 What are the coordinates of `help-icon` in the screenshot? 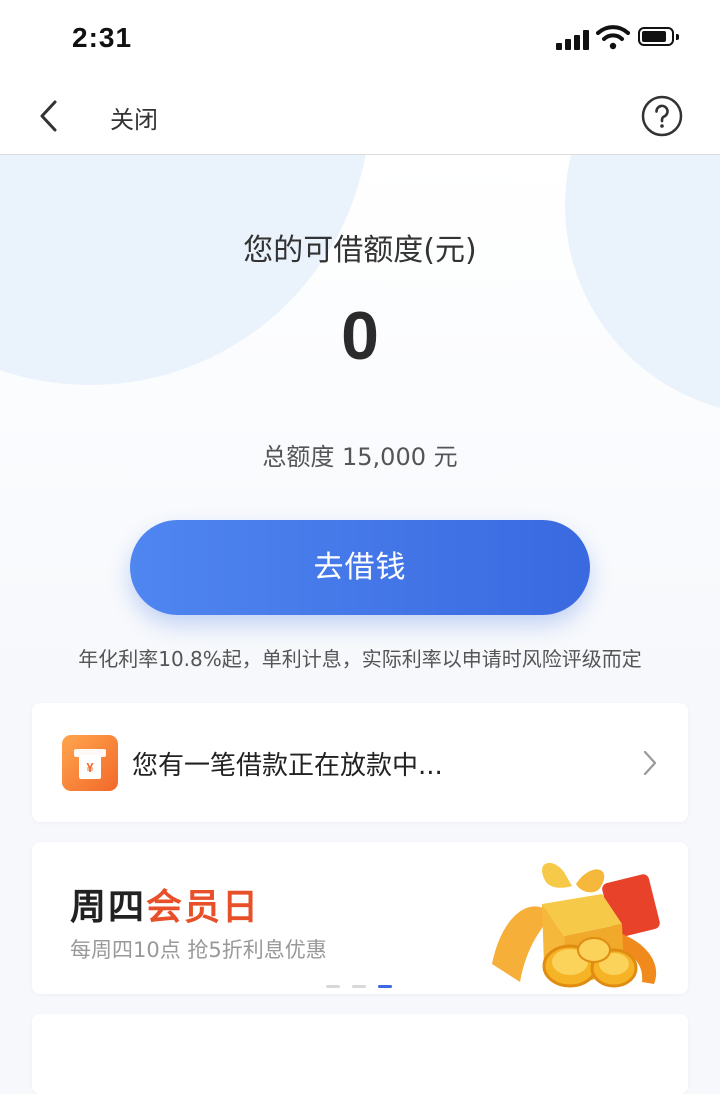 It's located at (662, 116).